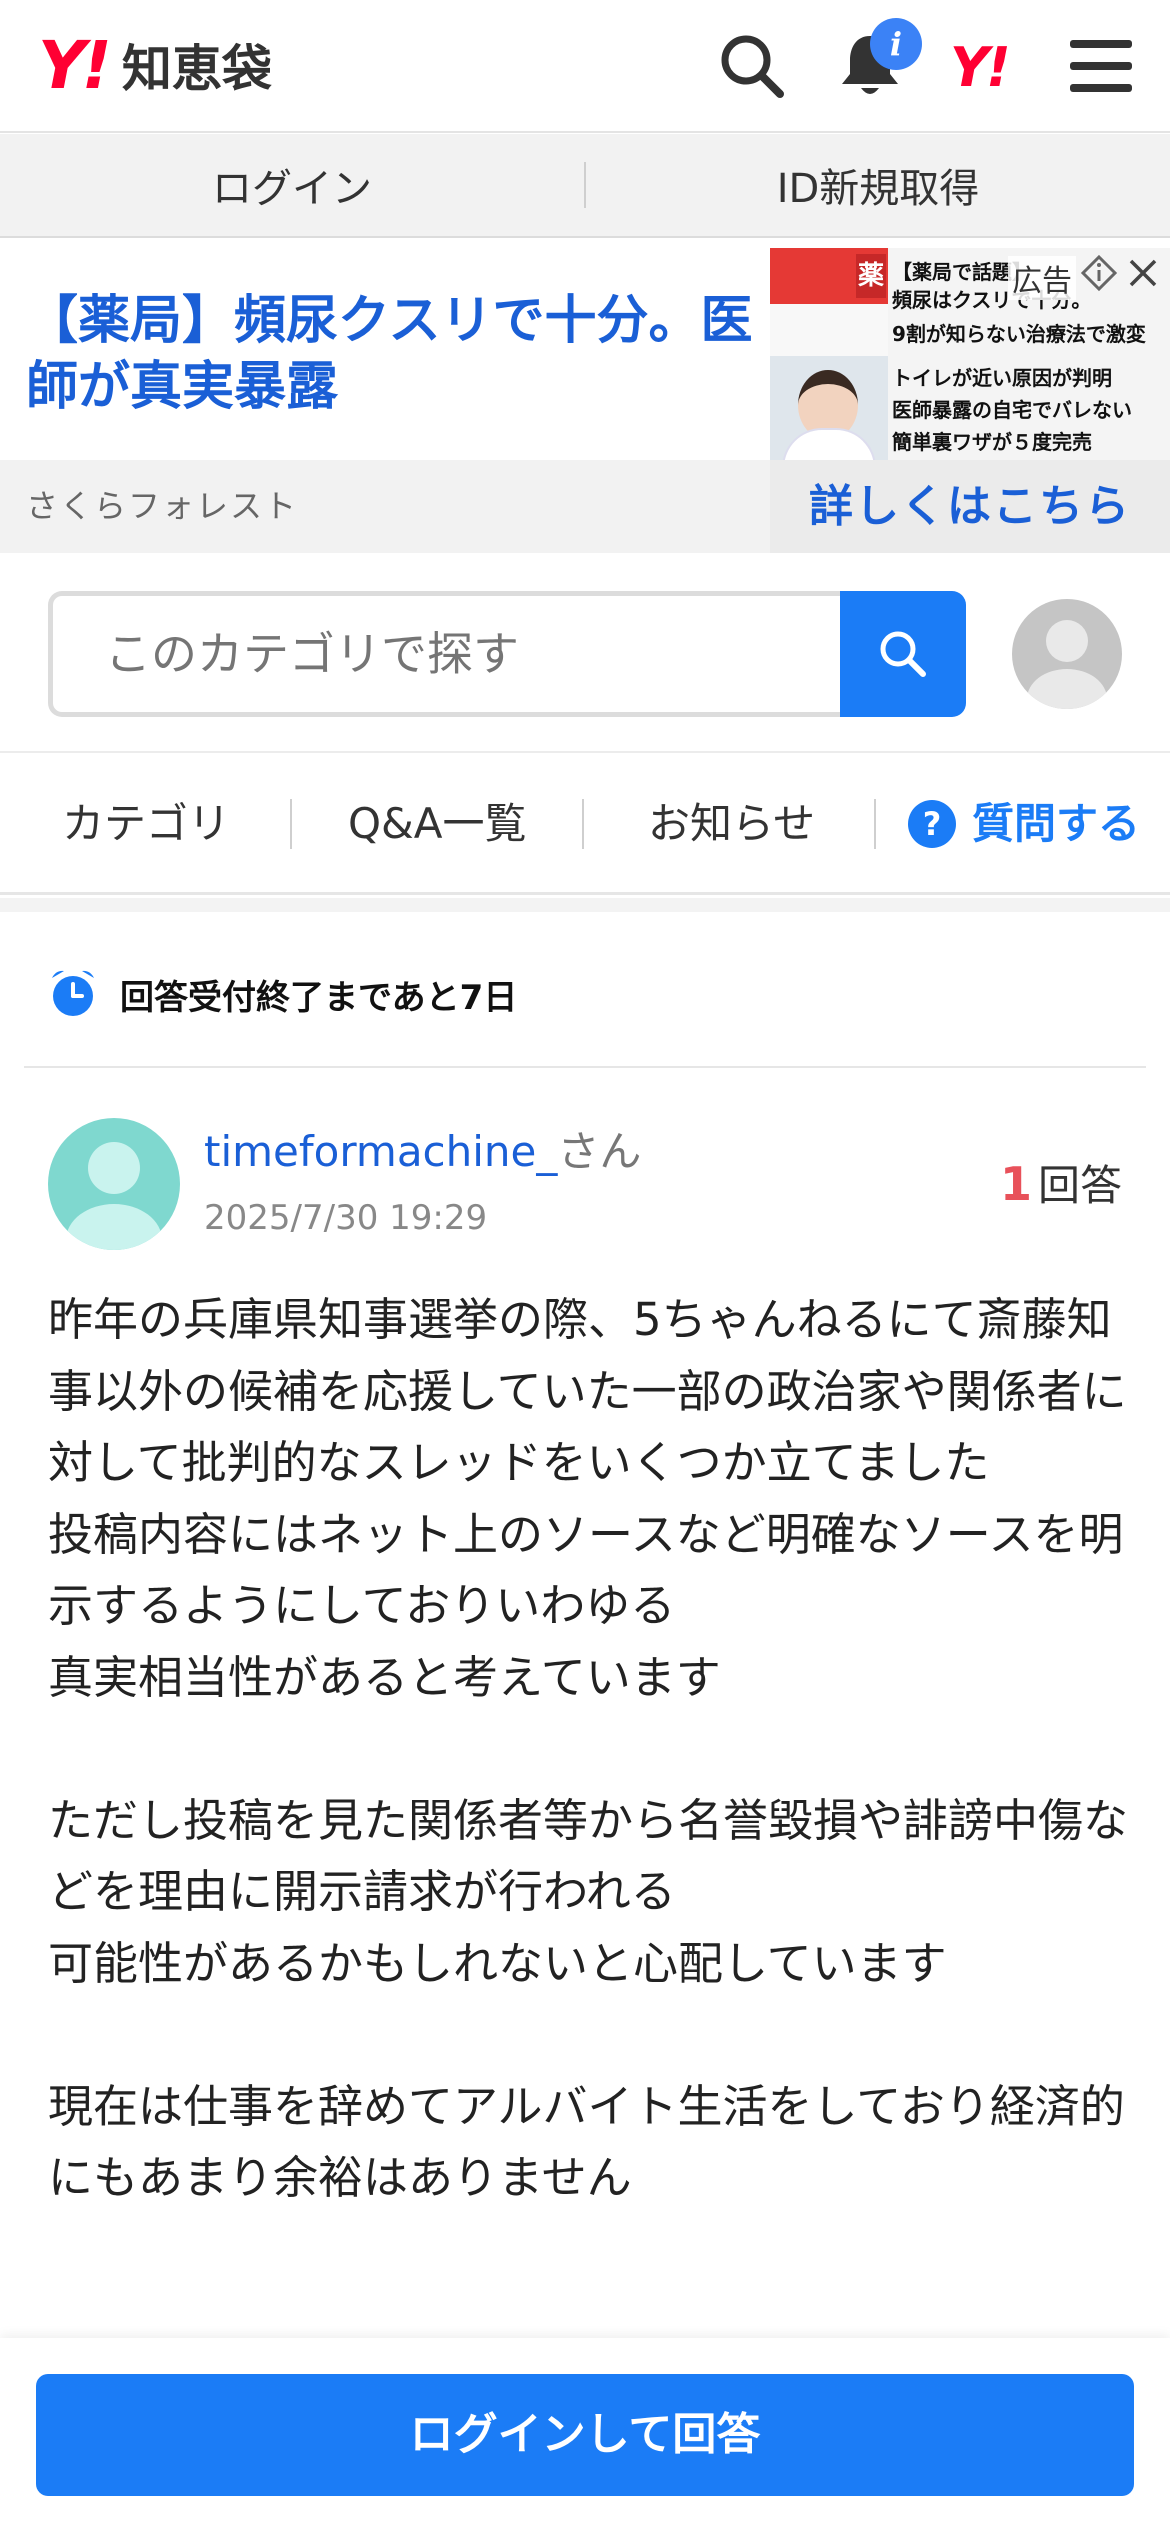 Image resolution: width=1170 pixels, height=2532 pixels. I want to click on ad-image-text: 医師暴露の自宅でバレない, so click(1012, 410).